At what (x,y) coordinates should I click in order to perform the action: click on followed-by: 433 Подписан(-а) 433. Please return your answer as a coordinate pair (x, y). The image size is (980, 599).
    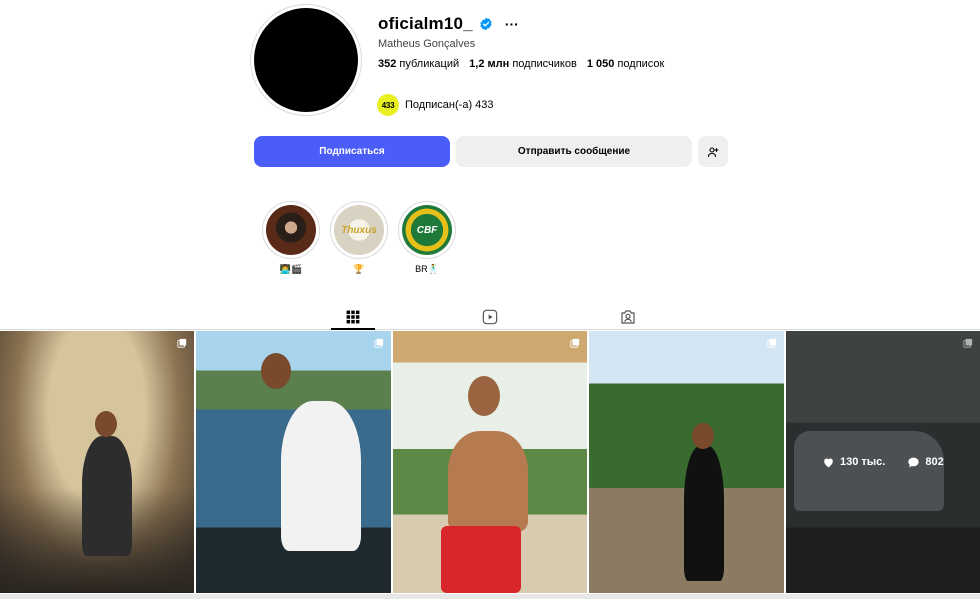
    Looking at the image, I should click on (435, 105).